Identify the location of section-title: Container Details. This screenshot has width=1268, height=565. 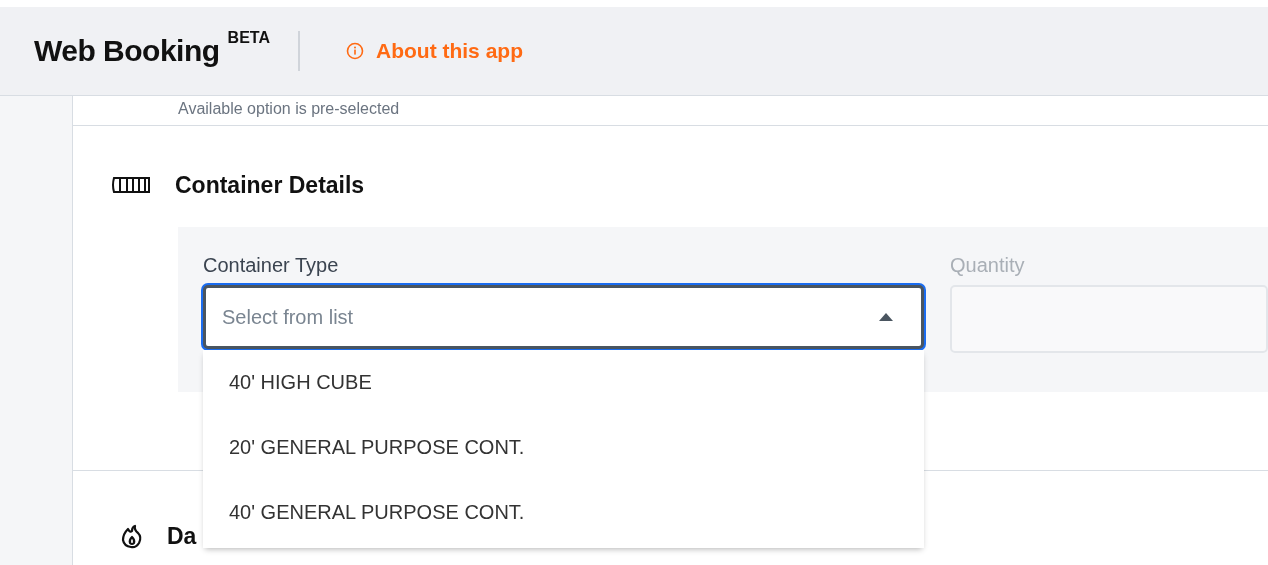
(270, 185).